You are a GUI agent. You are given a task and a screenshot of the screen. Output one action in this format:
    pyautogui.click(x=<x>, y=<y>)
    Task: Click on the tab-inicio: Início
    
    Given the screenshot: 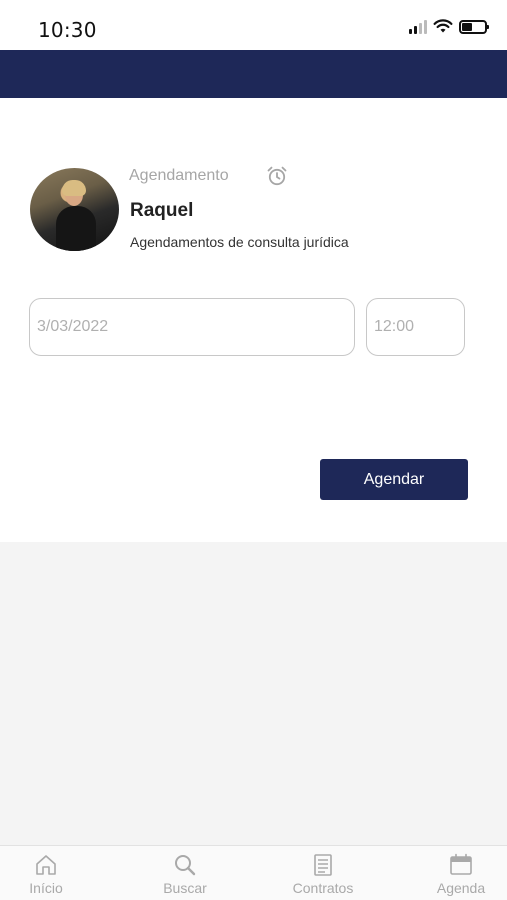 What is the action you would take?
    pyautogui.click(x=46, y=873)
    